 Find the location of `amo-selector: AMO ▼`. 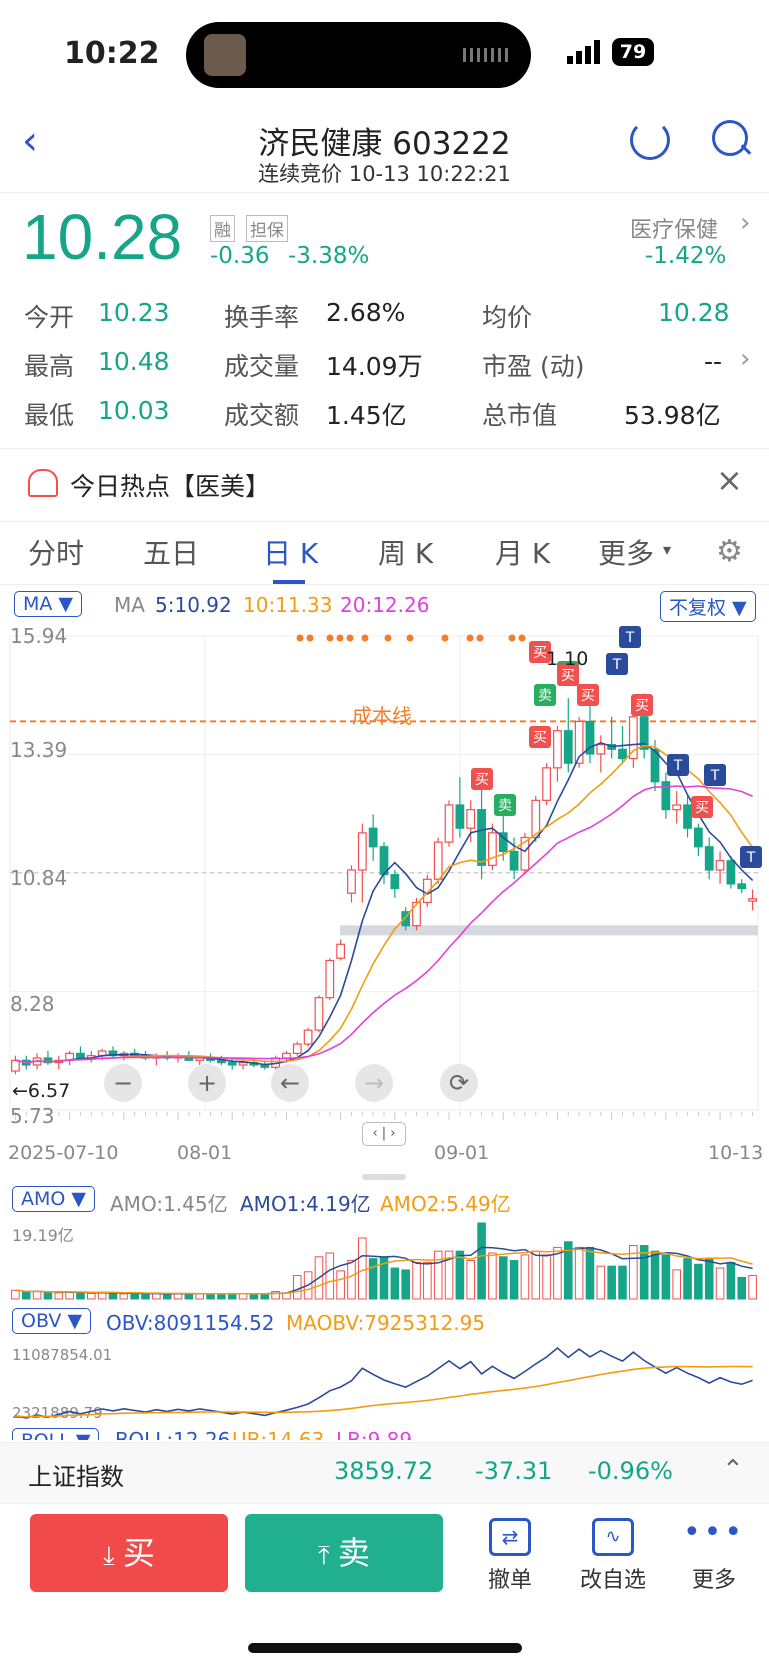

amo-selector: AMO ▼ is located at coordinates (54, 1199).